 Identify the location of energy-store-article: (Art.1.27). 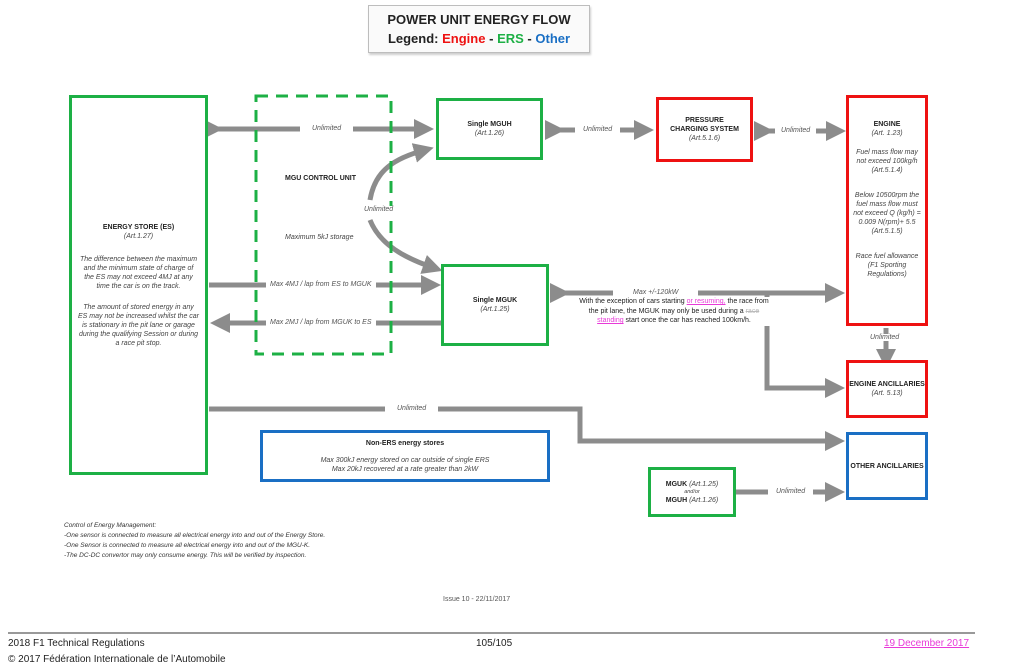
(138, 236).